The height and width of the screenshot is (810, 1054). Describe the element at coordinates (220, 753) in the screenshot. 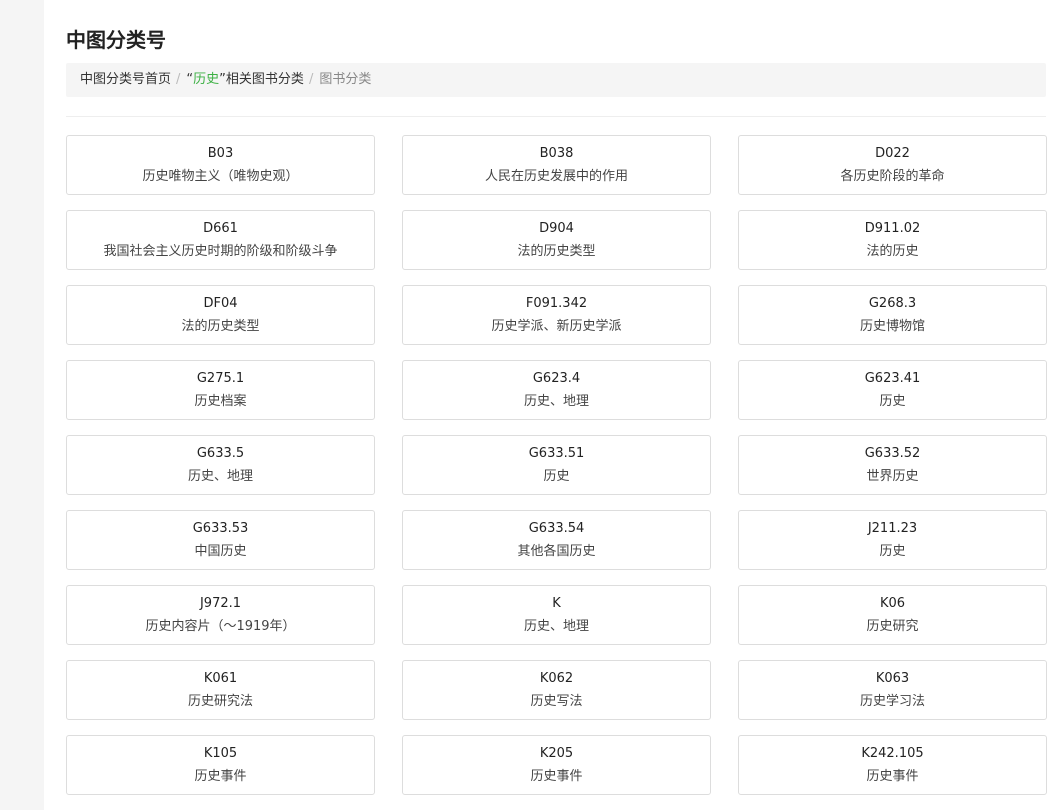

I see `classification-code: K105` at that location.